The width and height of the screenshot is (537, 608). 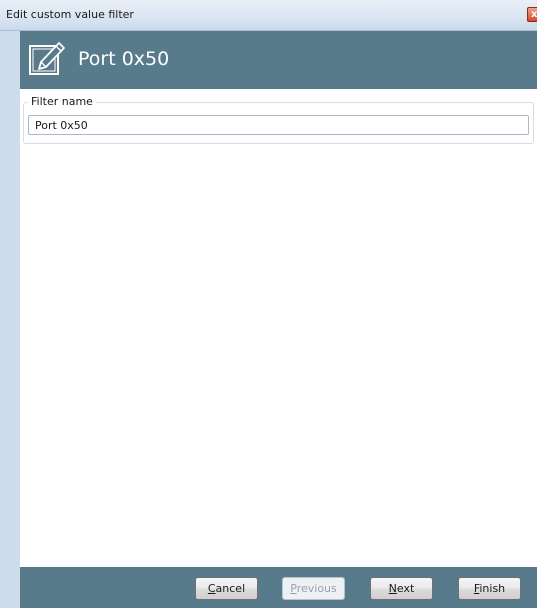 I want to click on header-banner: Port 0x50, so click(x=278, y=60).